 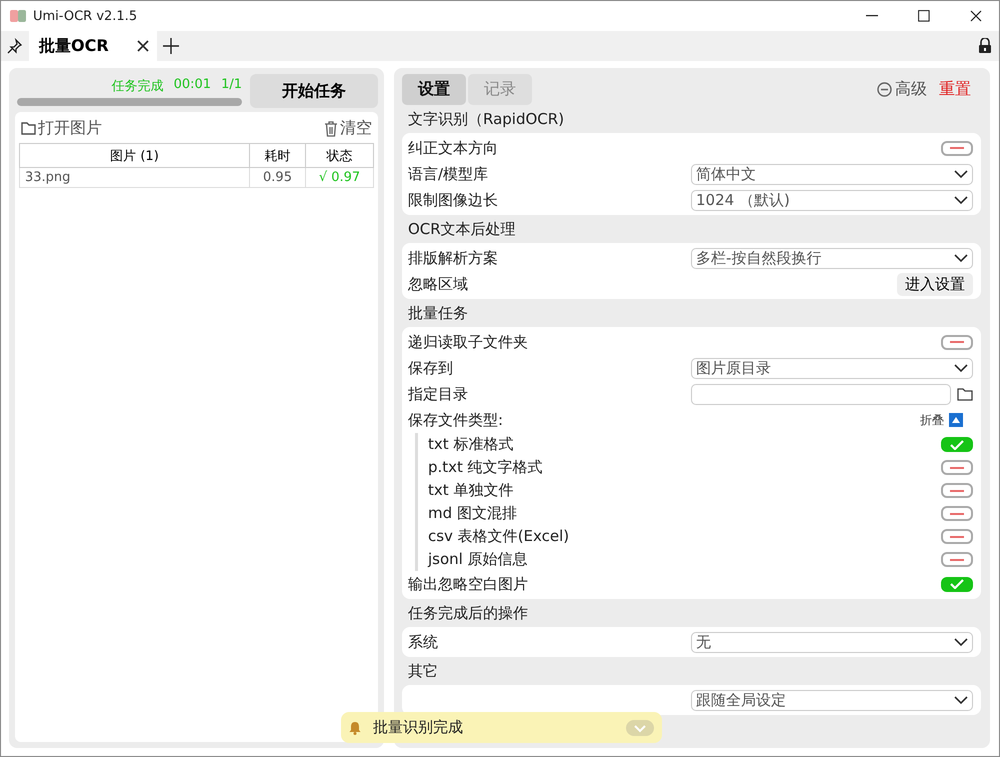 What do you see at coordinates (485, 467) in the screenshot?
I see `file-type-label: p.txt 纯文字格式` at bounding box center [485, 467].